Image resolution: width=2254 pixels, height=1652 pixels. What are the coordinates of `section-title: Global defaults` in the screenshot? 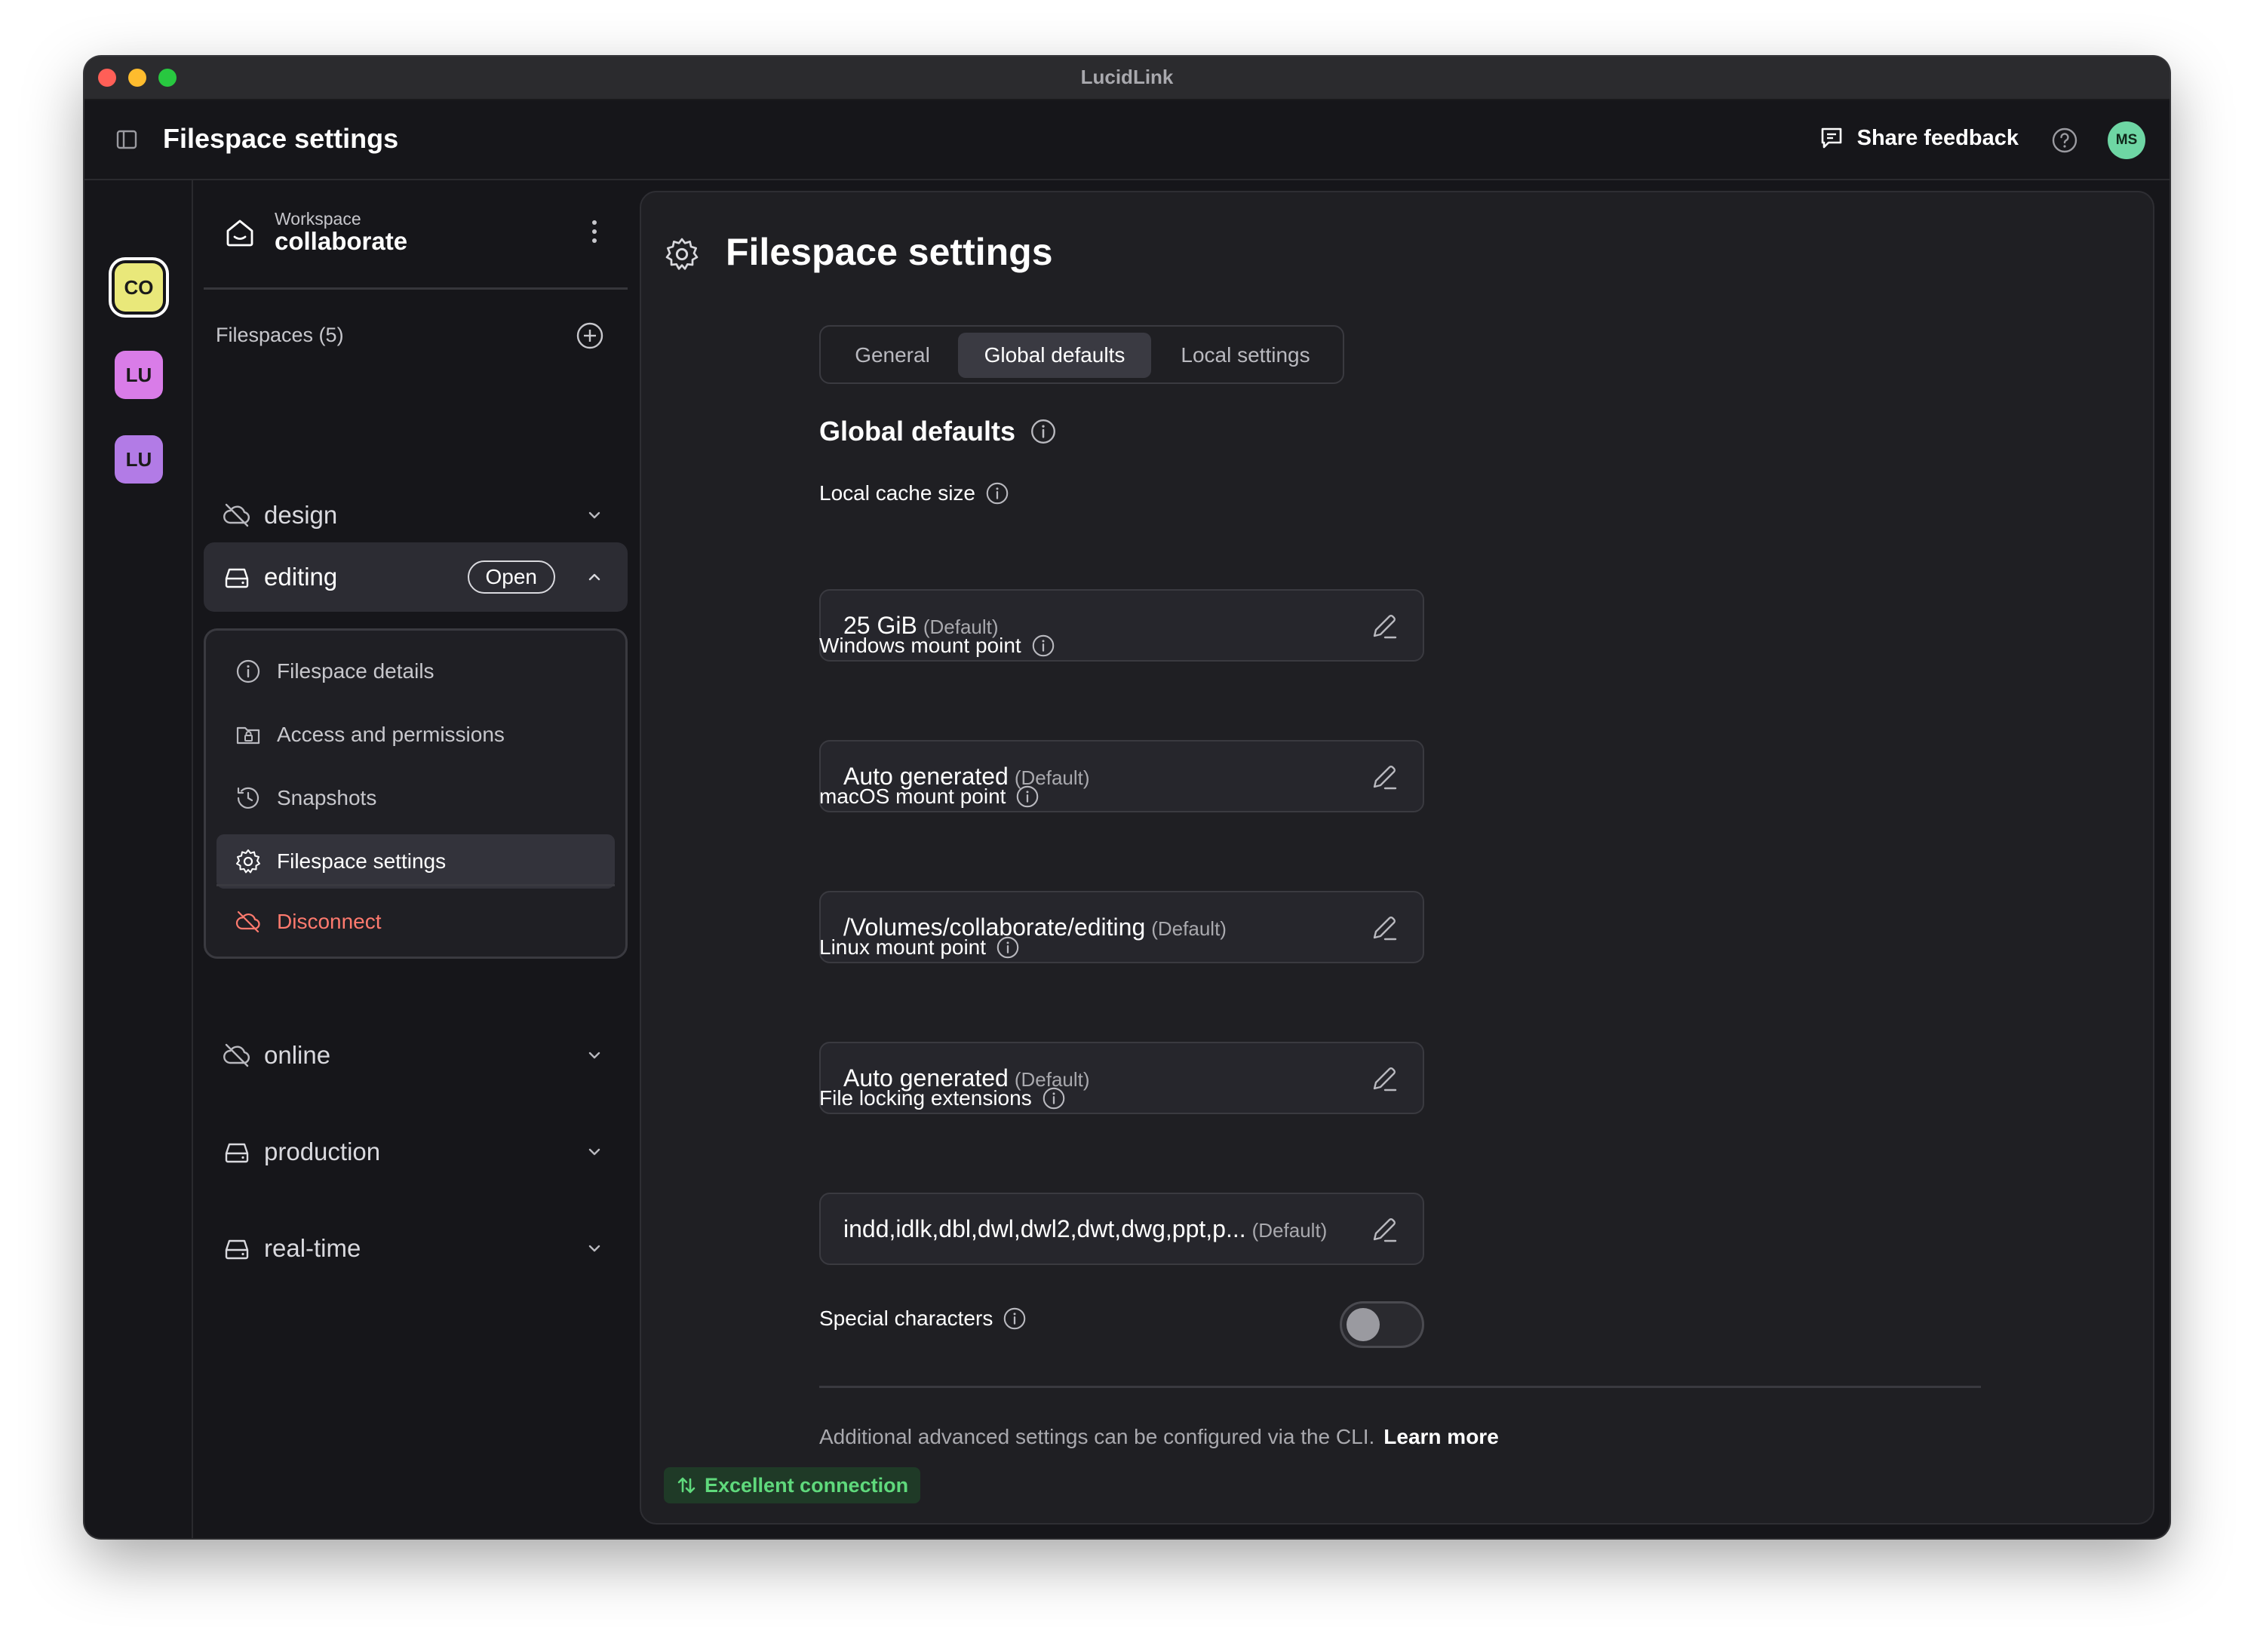 It's located at (939, 432).